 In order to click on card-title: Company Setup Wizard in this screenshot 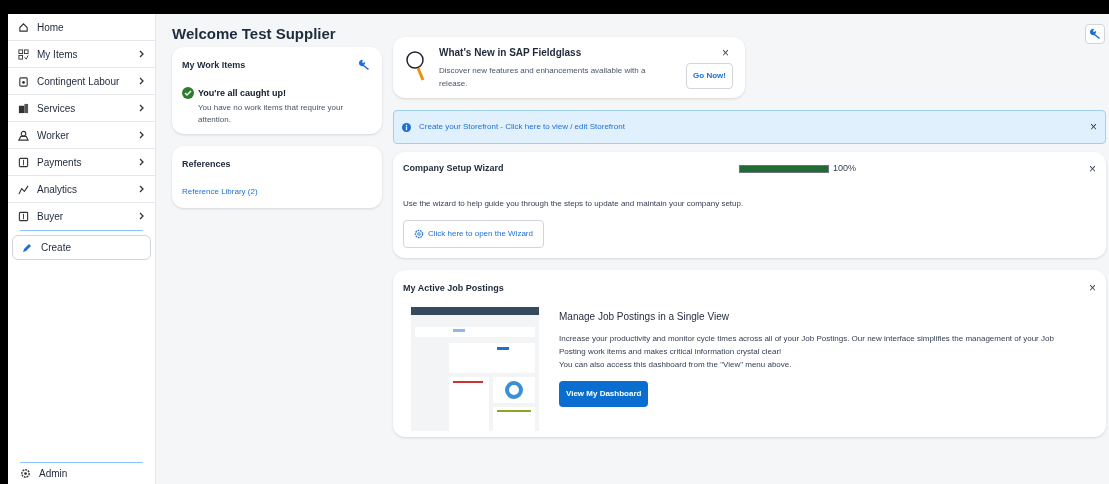, I will do `click(454, 168)`.